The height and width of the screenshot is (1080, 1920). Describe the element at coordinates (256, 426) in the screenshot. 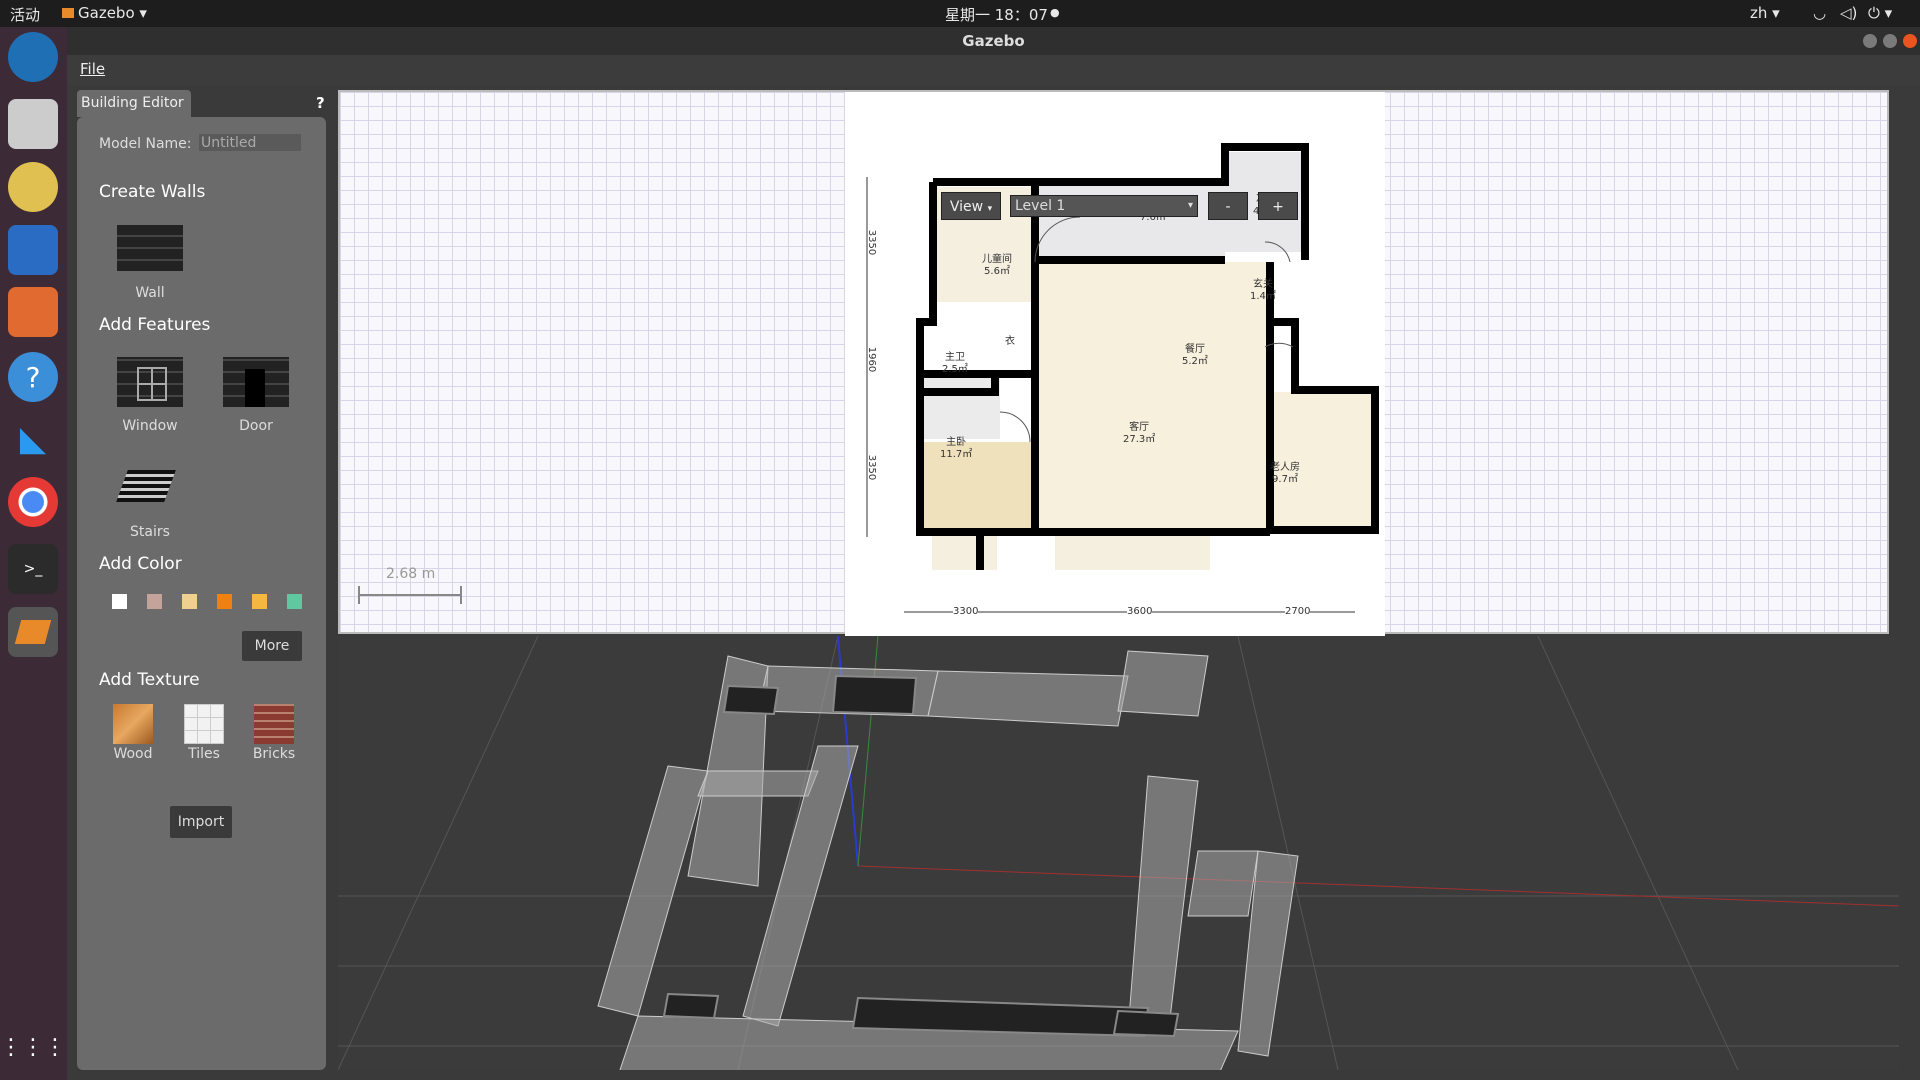

I see `door-label: Door` at that location.